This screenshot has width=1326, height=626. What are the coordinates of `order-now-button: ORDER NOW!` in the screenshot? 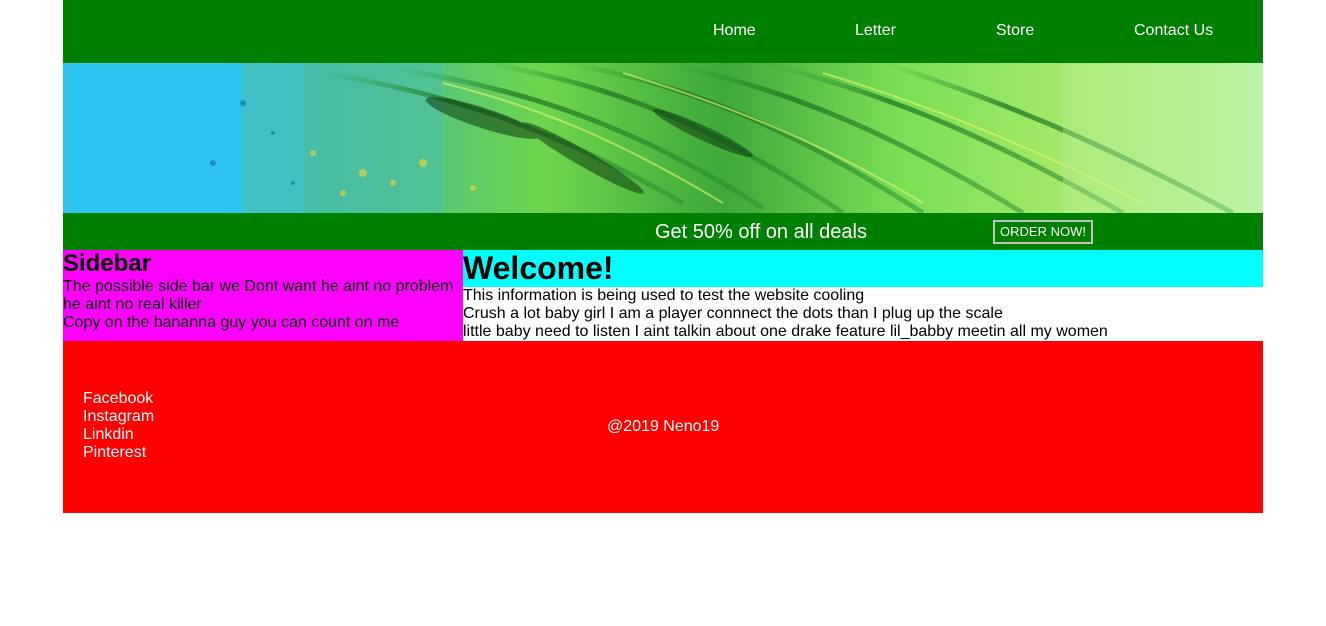 It's located at (1043, 232).